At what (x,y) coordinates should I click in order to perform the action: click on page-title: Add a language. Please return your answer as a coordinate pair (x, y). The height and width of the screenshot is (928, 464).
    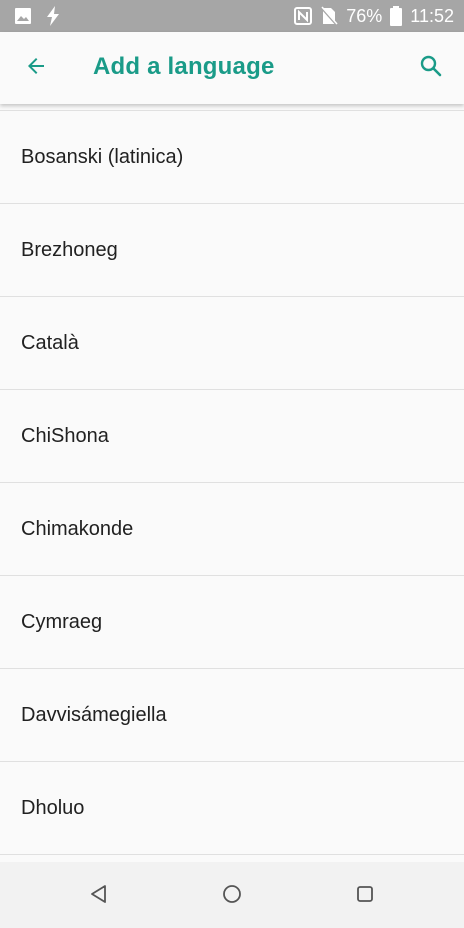
    Looking at the image, I should click on (184, 66).